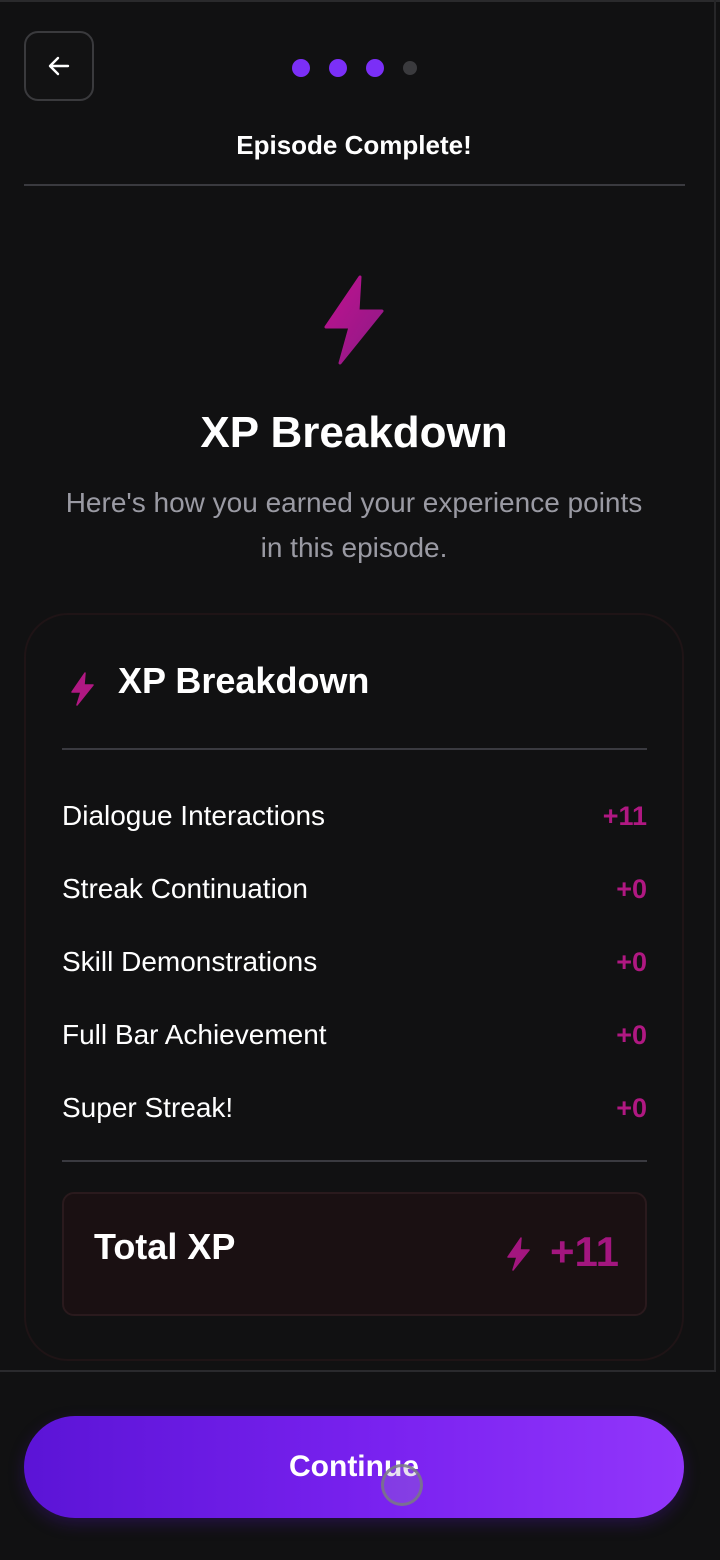 This screenshot has width=720, height=1560. I want to click on xp-row-skill-demonstrations: Skill Demonstrations +0, so click(354, 962).